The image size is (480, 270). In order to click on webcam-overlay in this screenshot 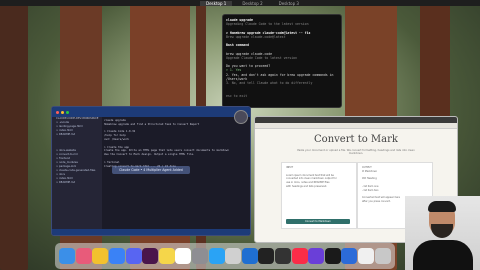, I will do `click(442, 233)`.